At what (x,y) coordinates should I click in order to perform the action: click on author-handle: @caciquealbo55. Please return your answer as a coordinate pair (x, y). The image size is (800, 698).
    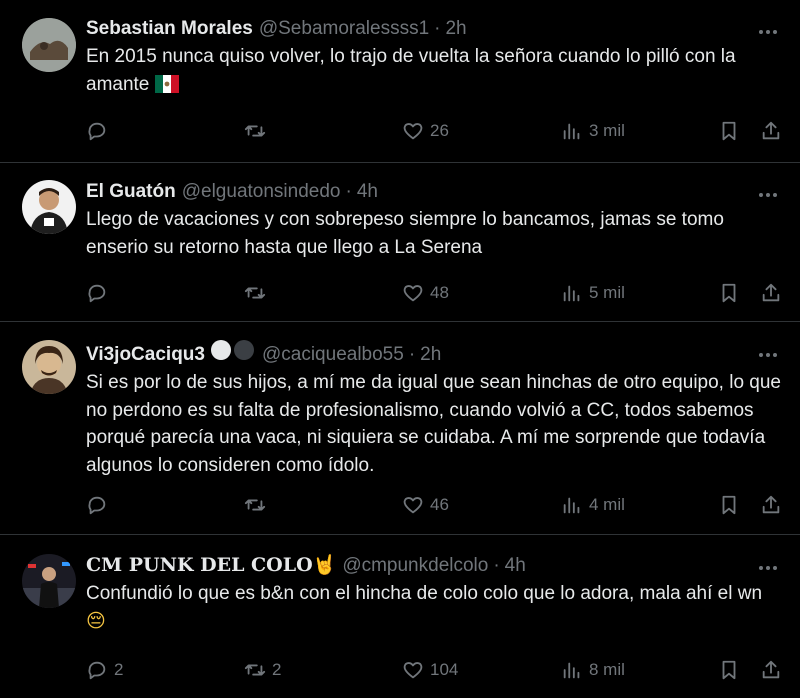
    Looking at the image, I should click on (333, 355).